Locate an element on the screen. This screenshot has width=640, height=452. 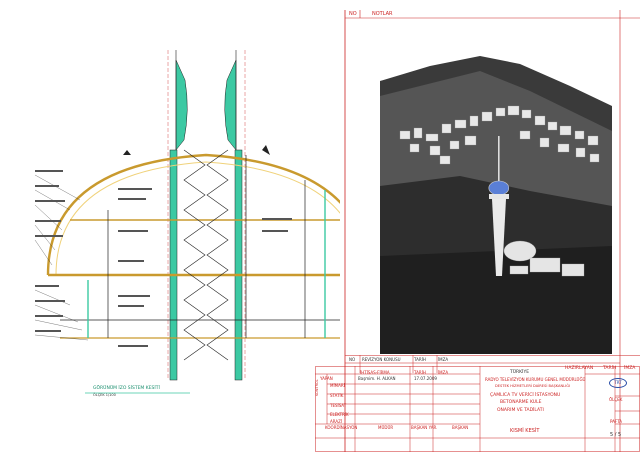
revision-sign-header: İMZA is located at coordinates (443, 359).